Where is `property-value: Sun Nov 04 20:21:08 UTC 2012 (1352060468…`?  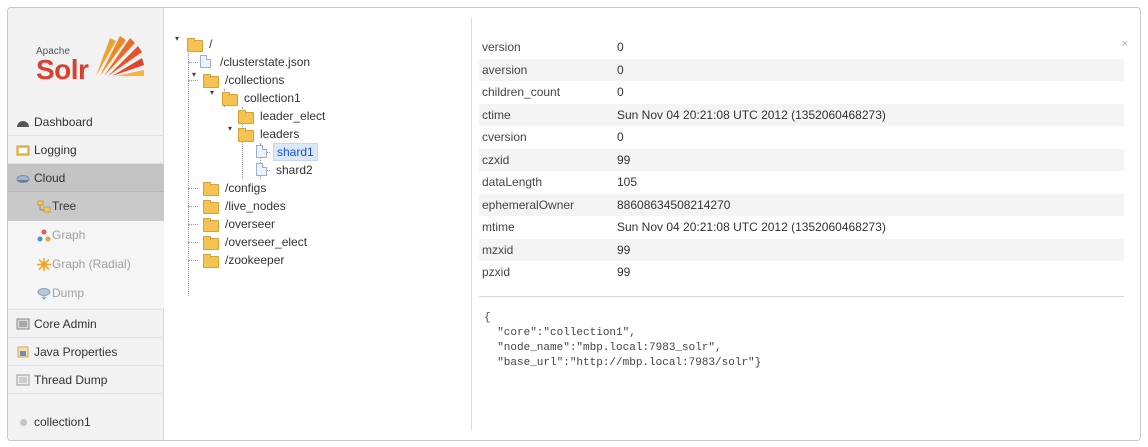 property-value: Sun Nov 04 20:21:08 UTC 2012 (1352060468… is located at coordinates (751, 114).